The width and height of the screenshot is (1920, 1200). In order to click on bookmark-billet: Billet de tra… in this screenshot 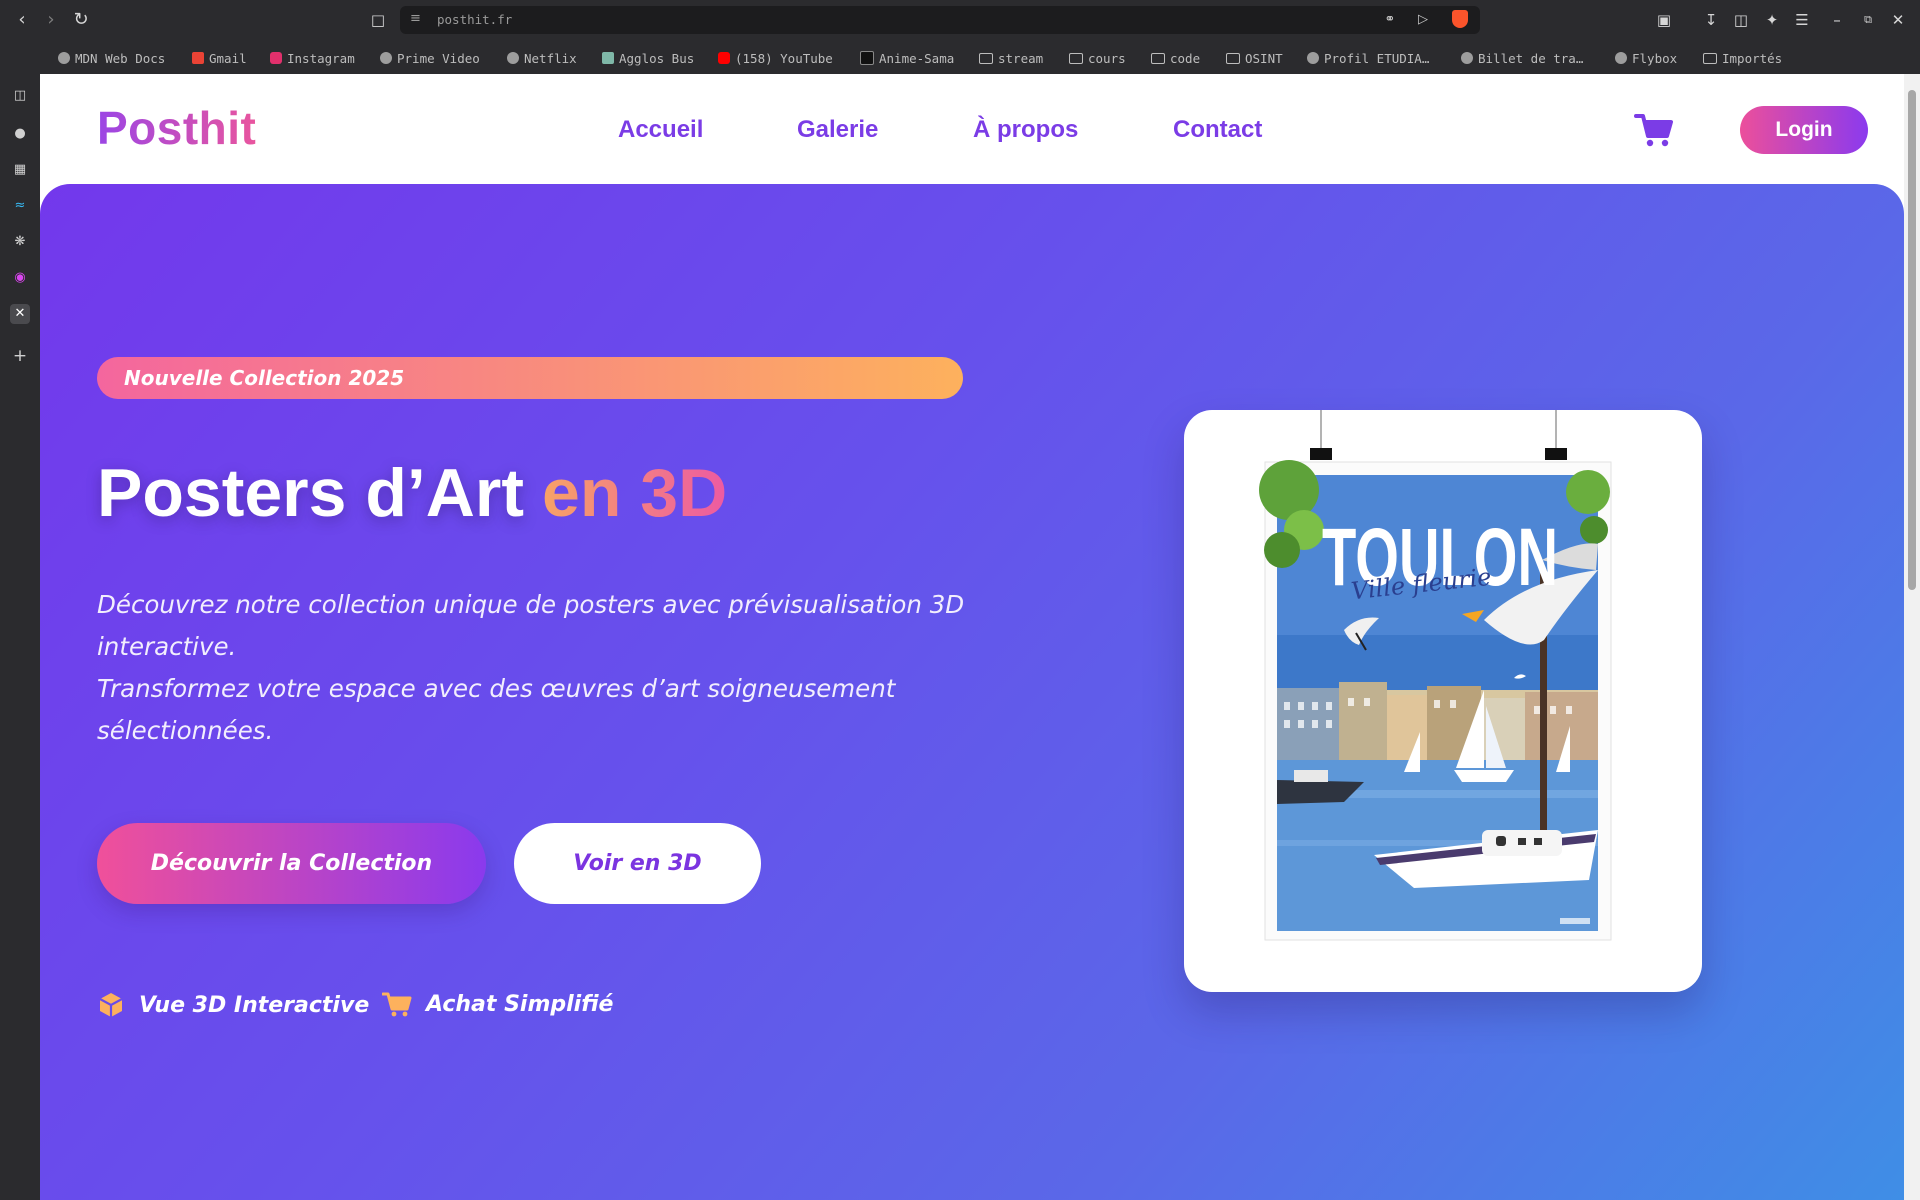, I will do `click(1522, 58)`.